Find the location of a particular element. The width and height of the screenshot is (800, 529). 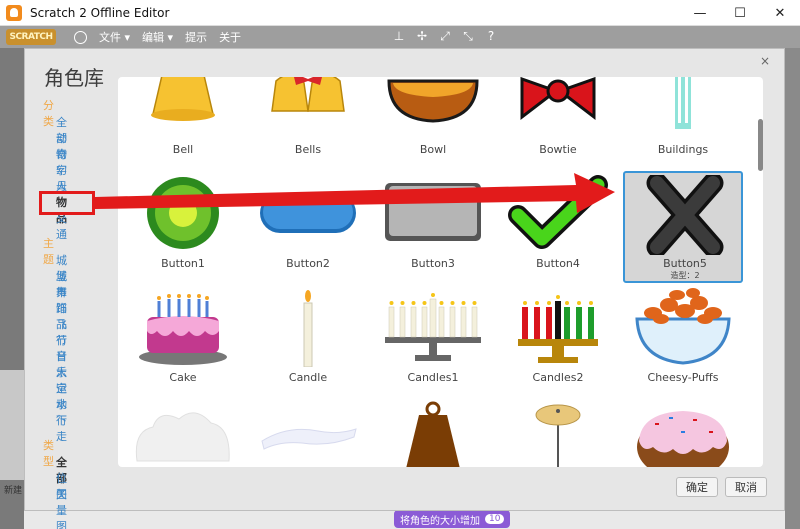

sprite-name: Cheesy-Puffs is located at coordinates (683, 377).